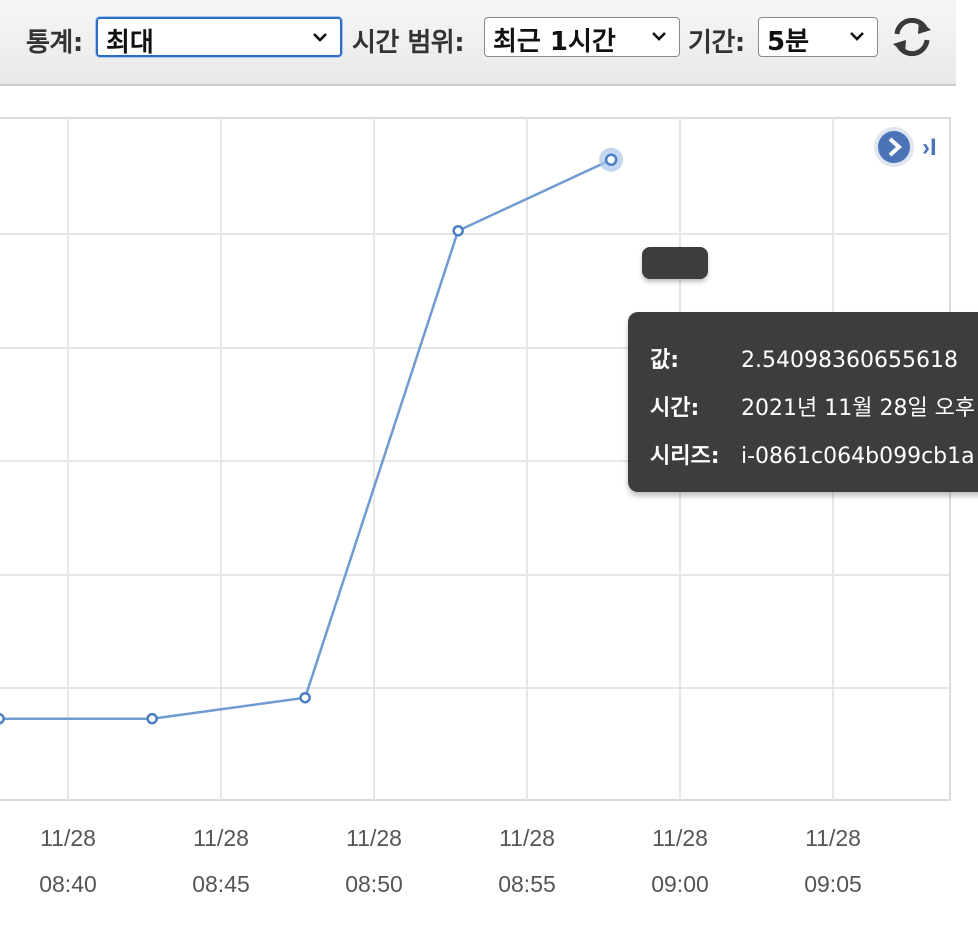  I want to click on tooltip-series-label: 시리즈:, so click(685, 456).